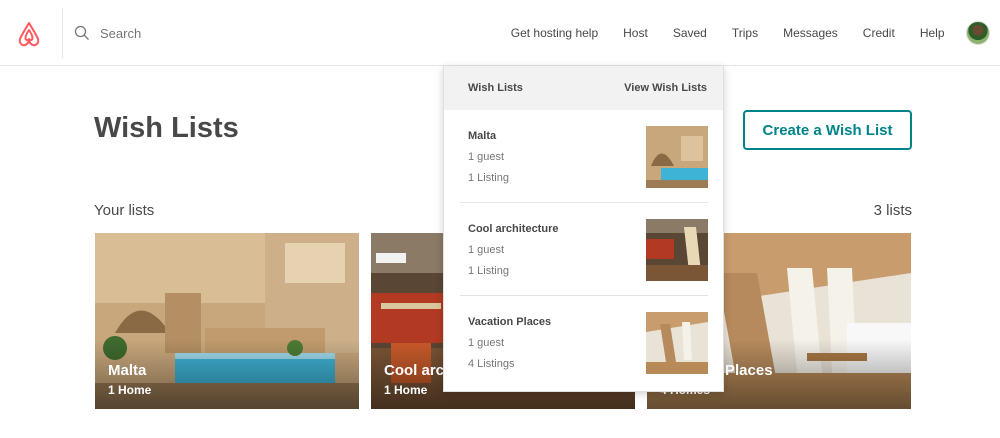 The image size is (1000, 438). I want to click on search-input, so click(230, 33).